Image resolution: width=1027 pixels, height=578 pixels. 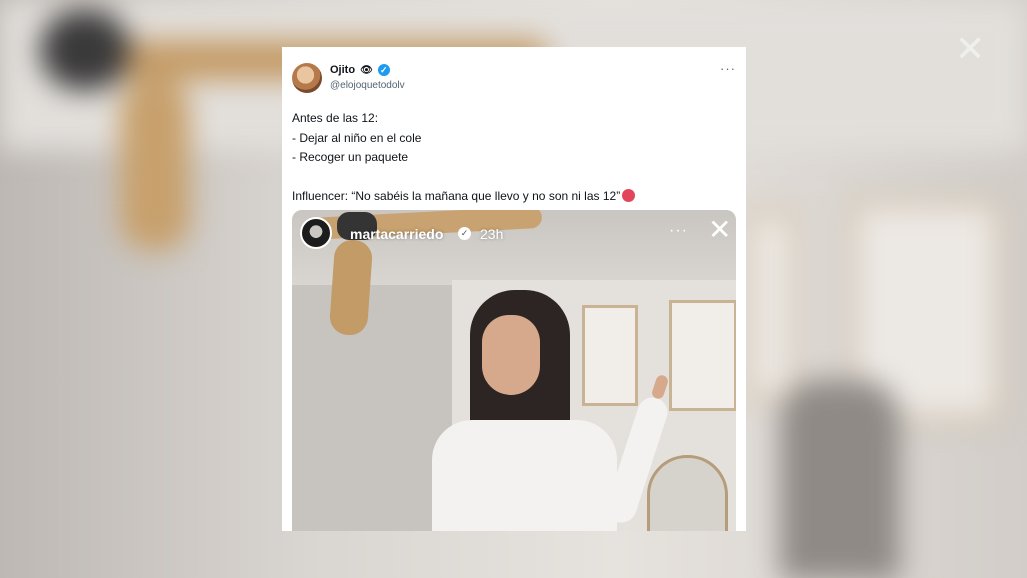 I want to click on story-username: martacarriedo, so click(x=396, y=234).